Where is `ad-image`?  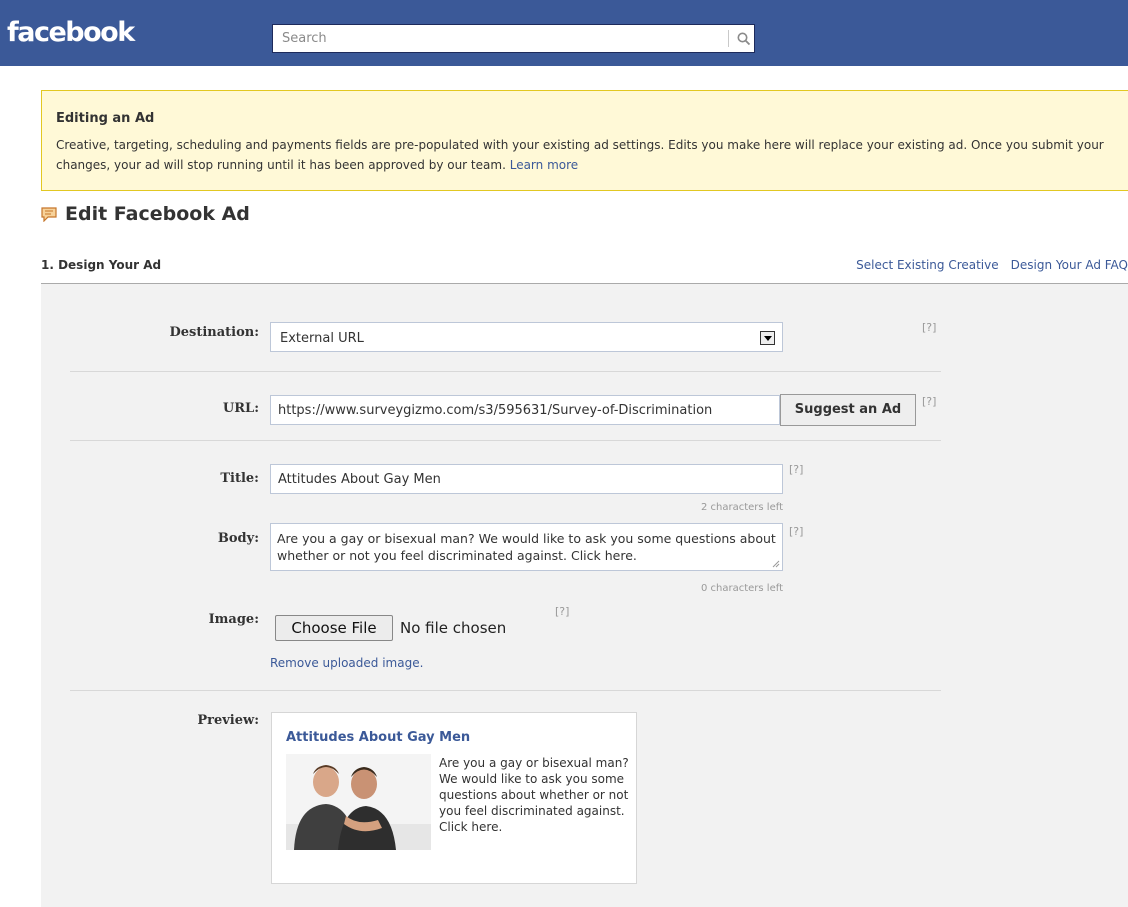 ad-image is located at coordinates (358, 802).